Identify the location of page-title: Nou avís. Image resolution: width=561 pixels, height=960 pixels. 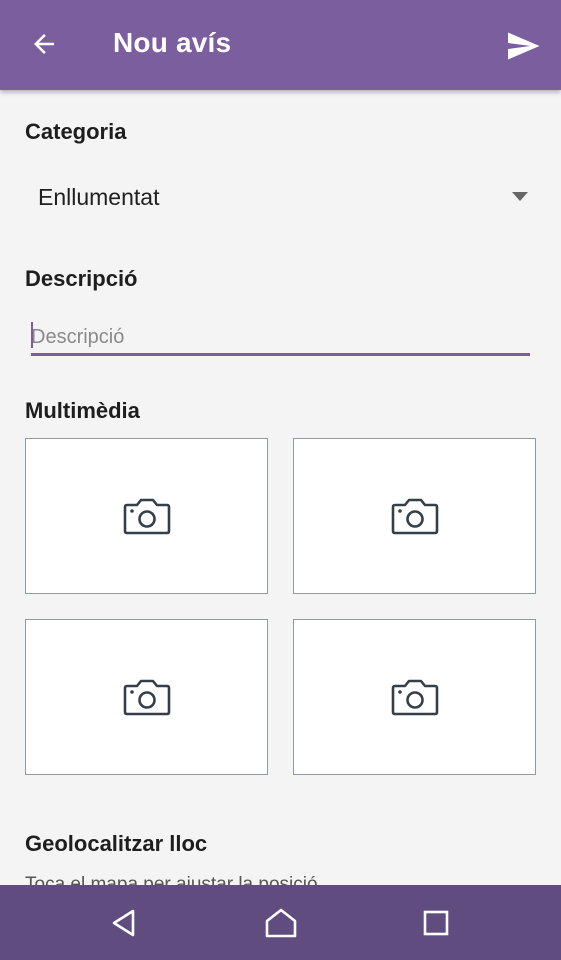
(172, 42).